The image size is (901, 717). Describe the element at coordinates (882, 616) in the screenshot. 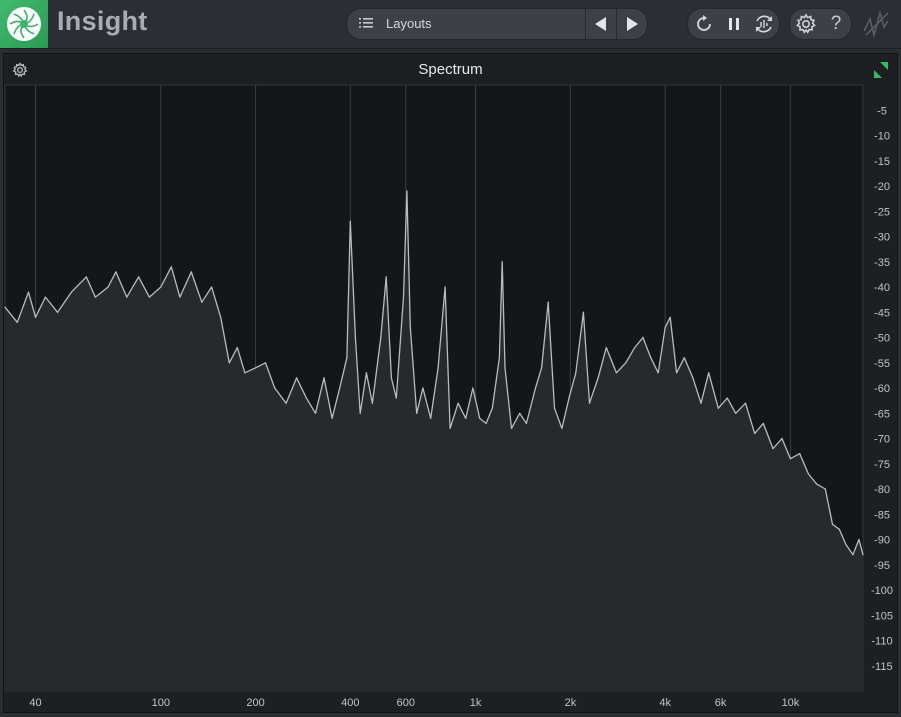

I see `y-tick-label: -105` at that location.